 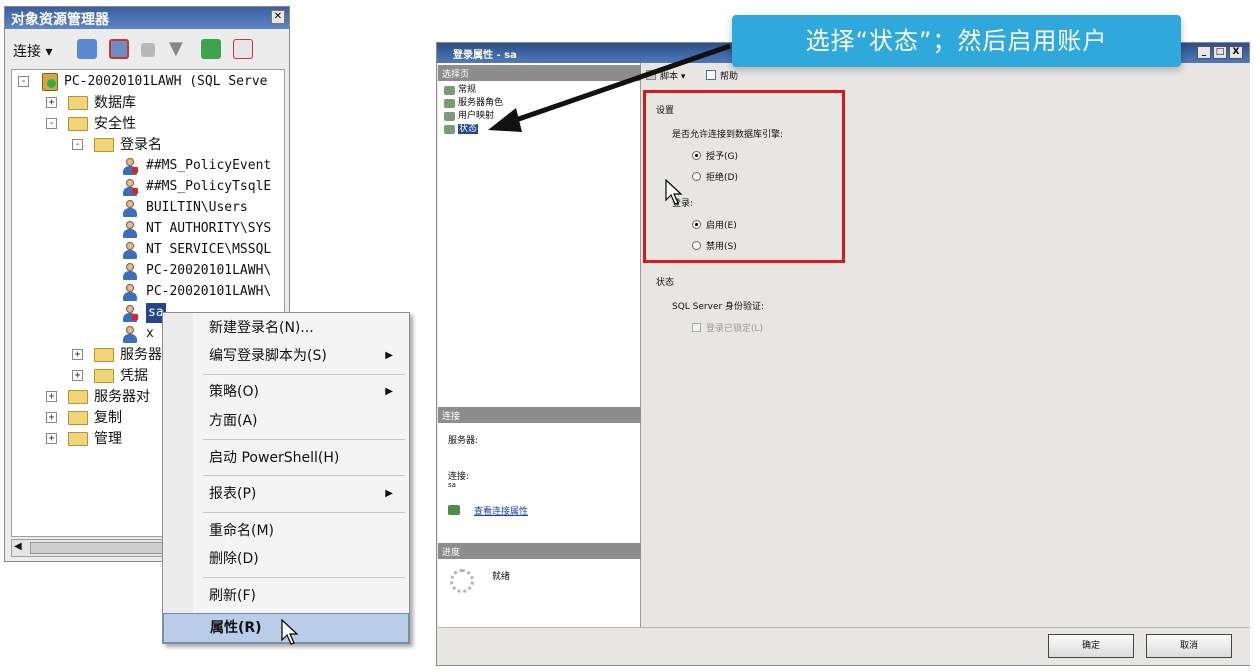 I want to click on login-locked-checkbox, so click(x=696, y=327).